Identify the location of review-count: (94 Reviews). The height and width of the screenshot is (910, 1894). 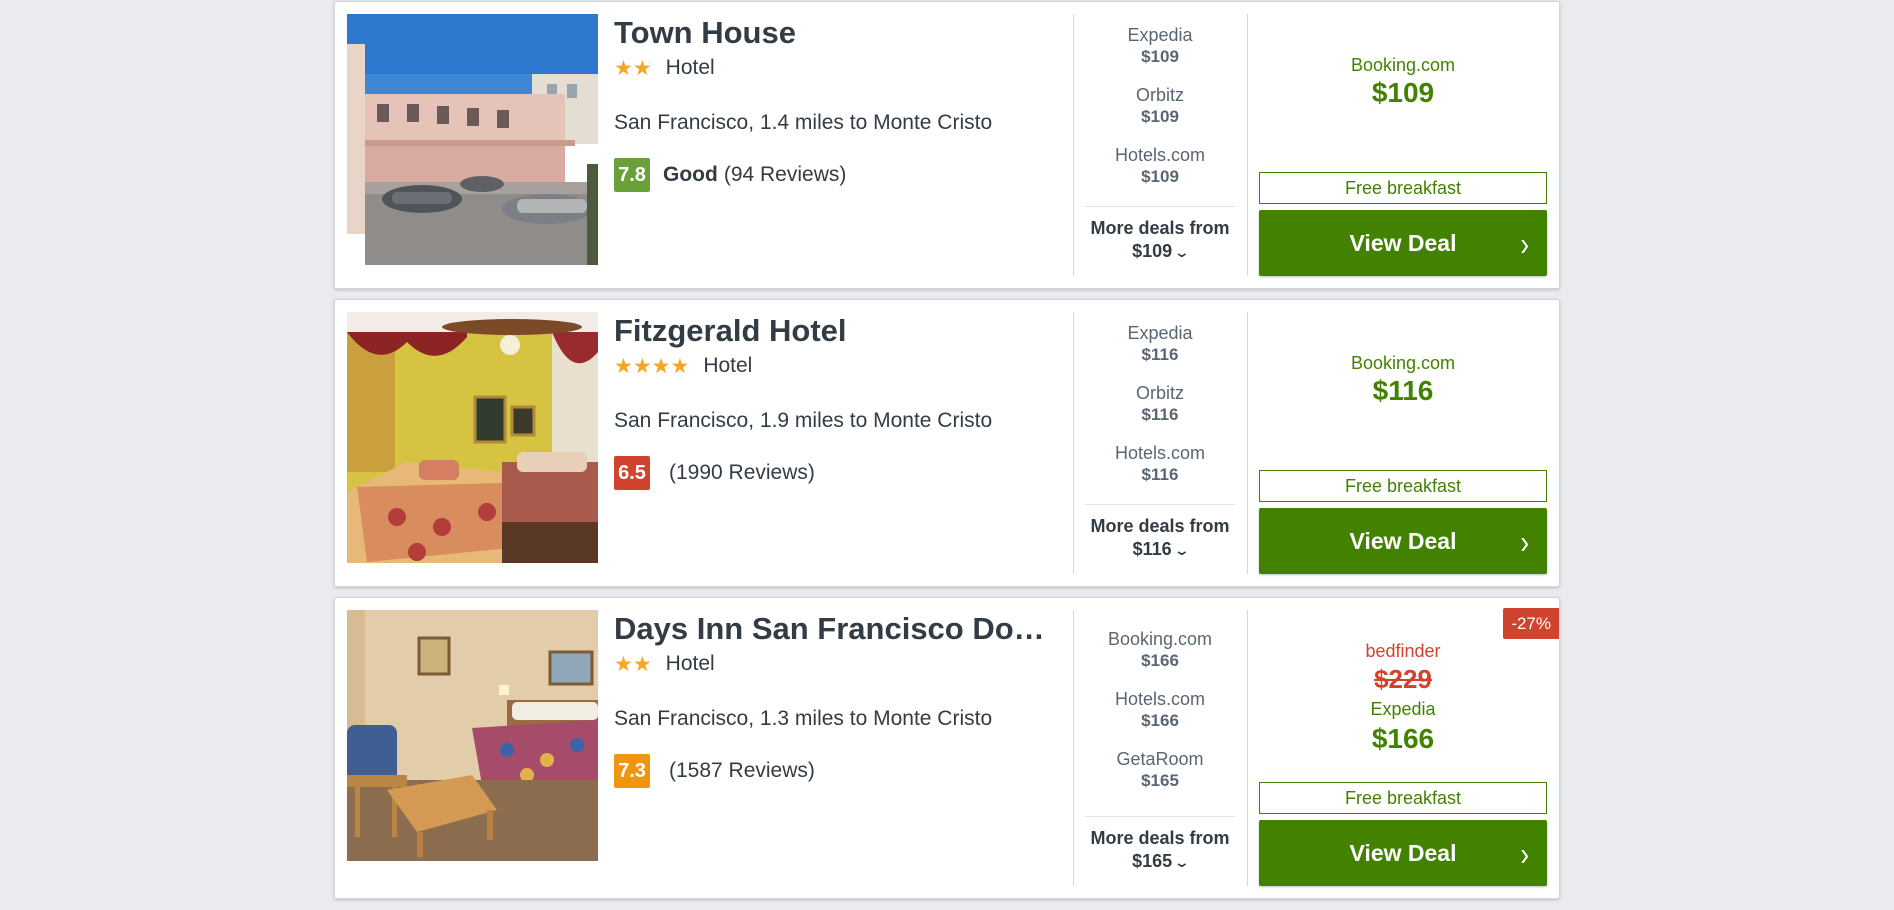
(785, 174).